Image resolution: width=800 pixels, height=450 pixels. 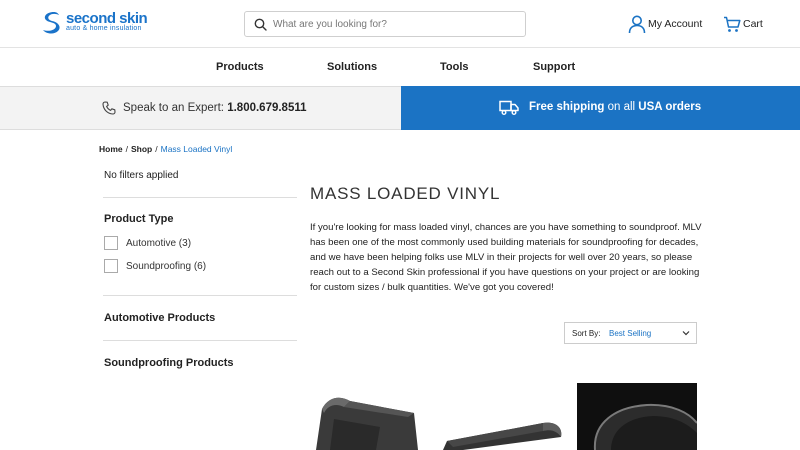 I want to click on cart-label: Cart, so click(x=753, y=24).